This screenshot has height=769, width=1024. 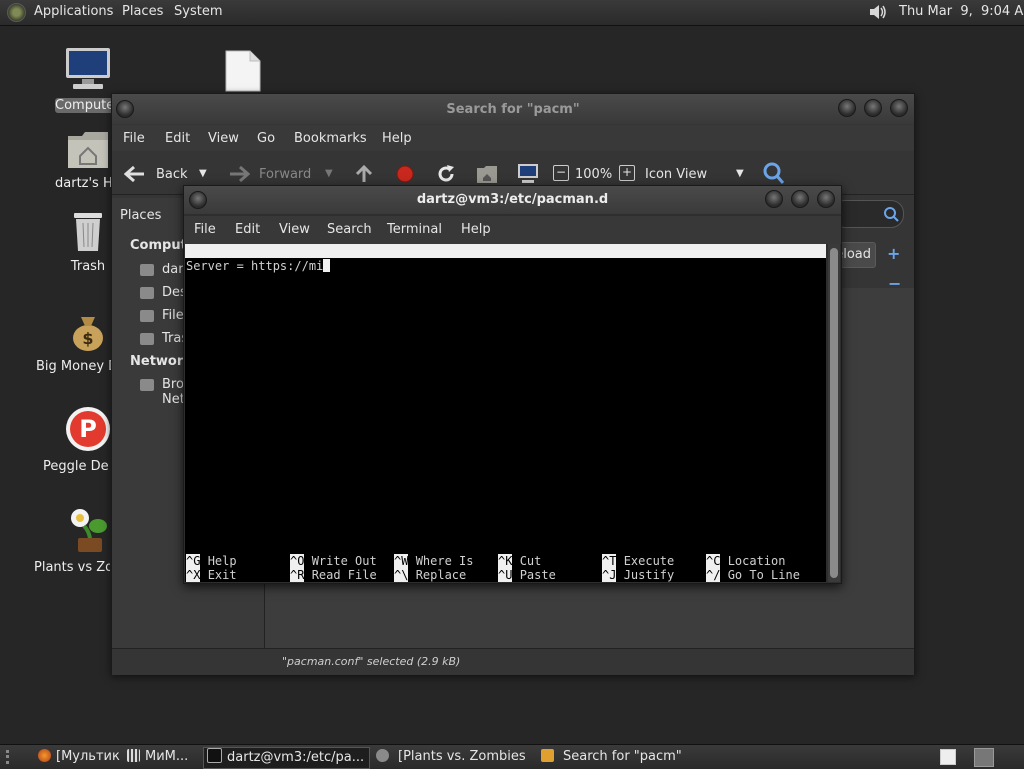 I want to click on firefox-icon, so click(x=44, y=755).